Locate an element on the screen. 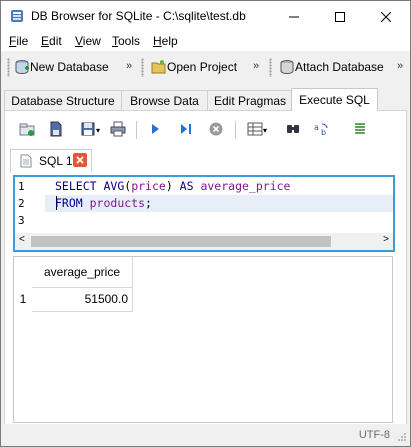 The height and width of the screenshot is (447, 411). encoding-indicator: UTF-8 is located at coordinates (374, 435).